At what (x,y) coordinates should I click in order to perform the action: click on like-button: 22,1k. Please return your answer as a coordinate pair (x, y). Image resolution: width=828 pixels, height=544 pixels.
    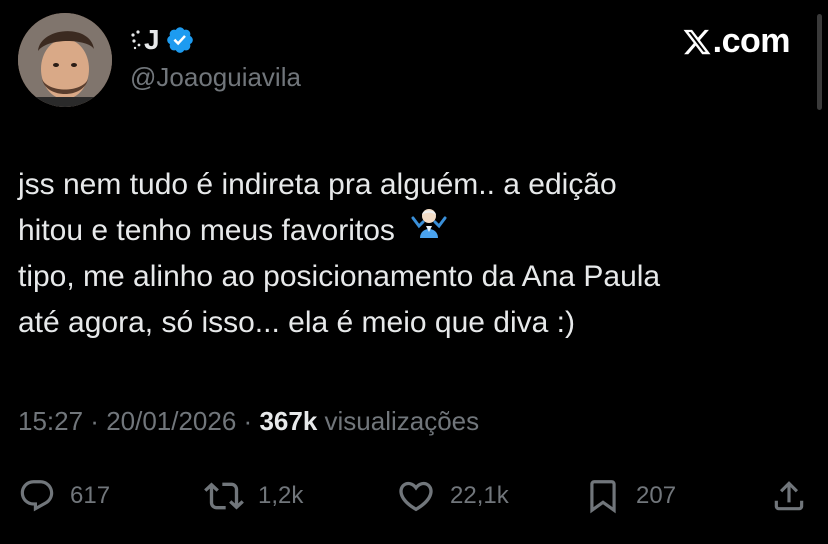
    Looking at the image, I should click on (452, 496).